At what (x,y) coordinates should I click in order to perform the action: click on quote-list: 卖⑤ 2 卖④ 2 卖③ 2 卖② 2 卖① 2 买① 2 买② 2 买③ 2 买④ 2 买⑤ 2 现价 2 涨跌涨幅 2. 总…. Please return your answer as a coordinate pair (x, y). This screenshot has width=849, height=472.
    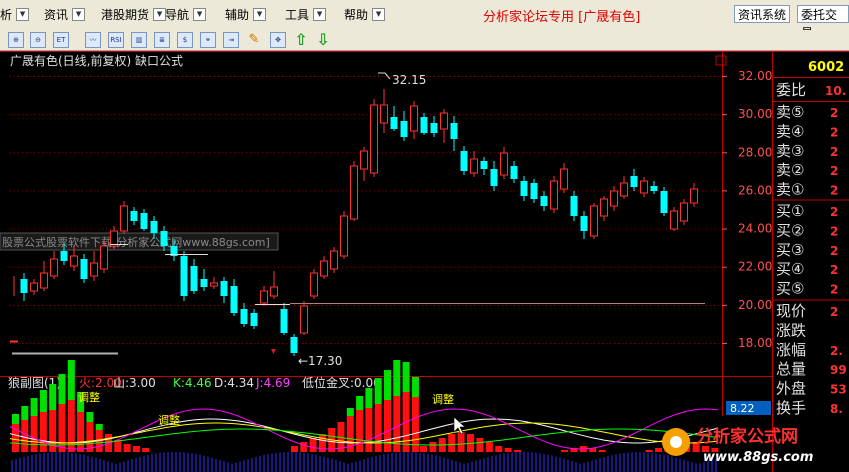
    Looking at the image, I should click on (810, 260).